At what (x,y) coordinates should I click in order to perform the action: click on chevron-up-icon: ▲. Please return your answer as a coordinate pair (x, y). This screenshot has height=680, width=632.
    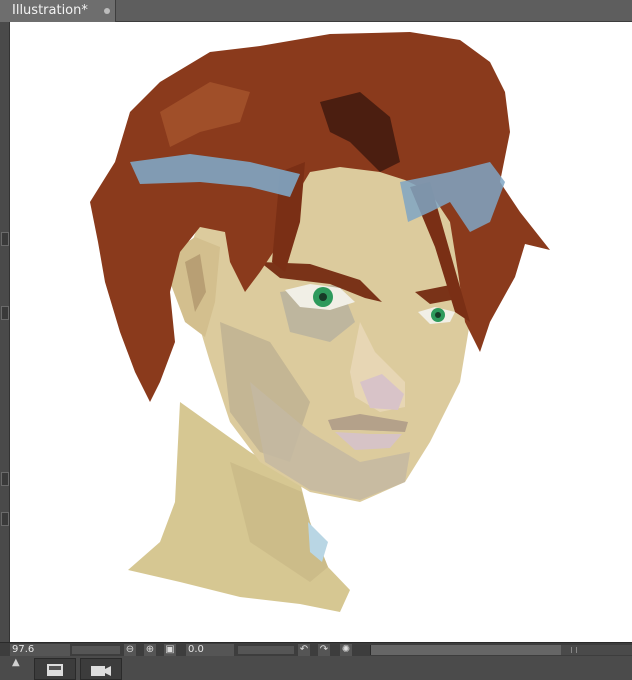
    Looking at the image, I should click on (20, 663).